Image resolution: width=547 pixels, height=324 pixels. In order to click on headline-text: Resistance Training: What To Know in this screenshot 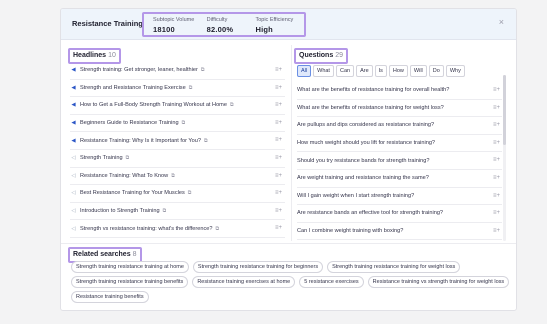, I will do `click(124, 176)`.